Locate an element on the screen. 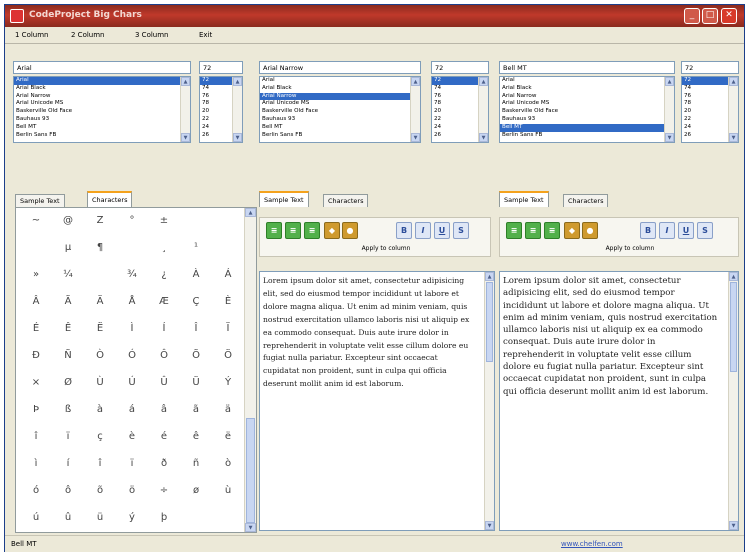 This screenshot has width=749, height=556. italic-button: I is located at coordinates (423, 230).